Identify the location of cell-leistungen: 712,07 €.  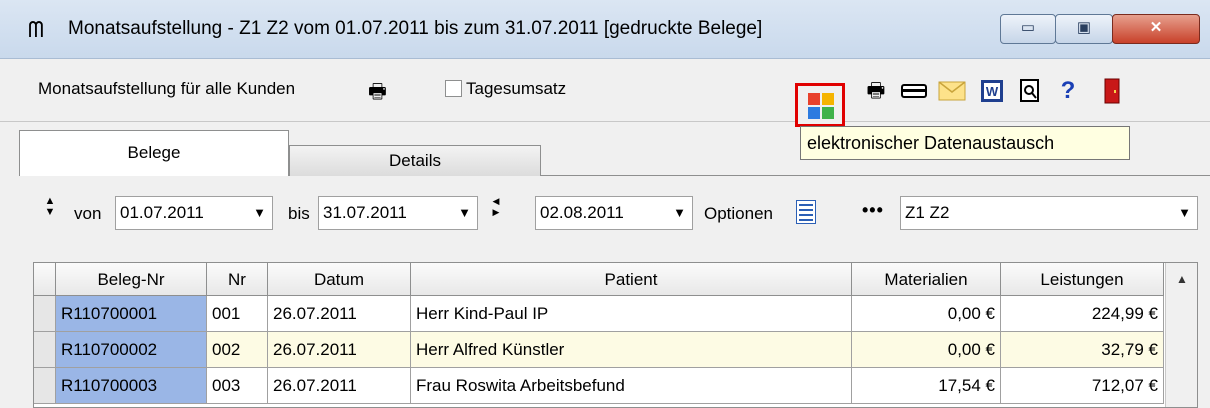
(1082, 386).